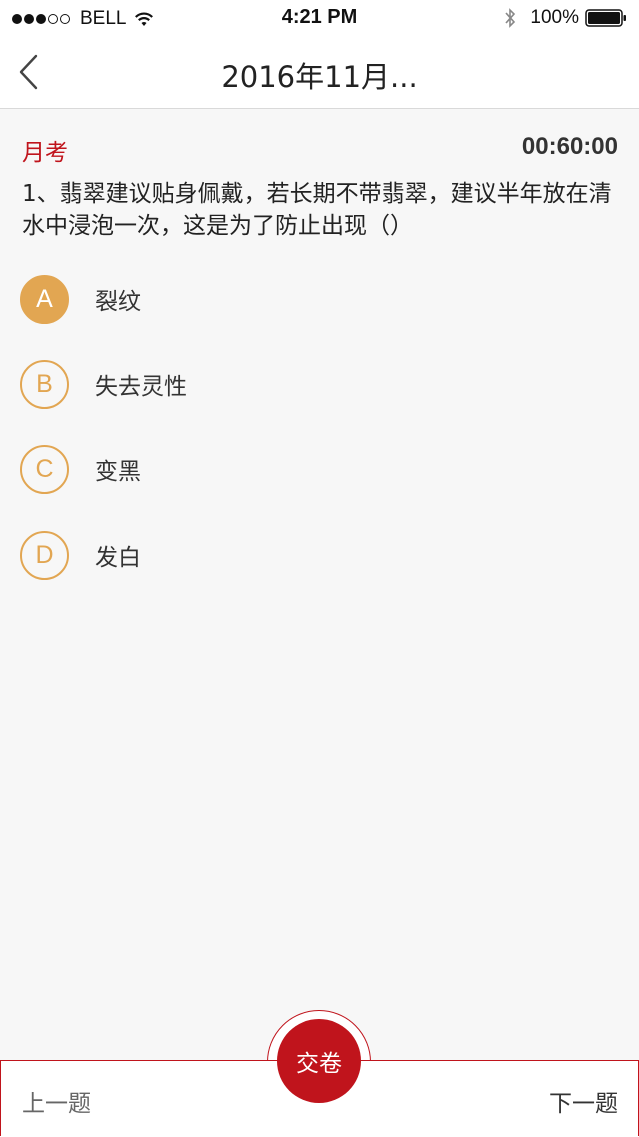 This screenshot has width=639, height=1137. Describe the element at coordinates (80, 299) in the screenshot. I see `option-a: A 裂纹` at that location.